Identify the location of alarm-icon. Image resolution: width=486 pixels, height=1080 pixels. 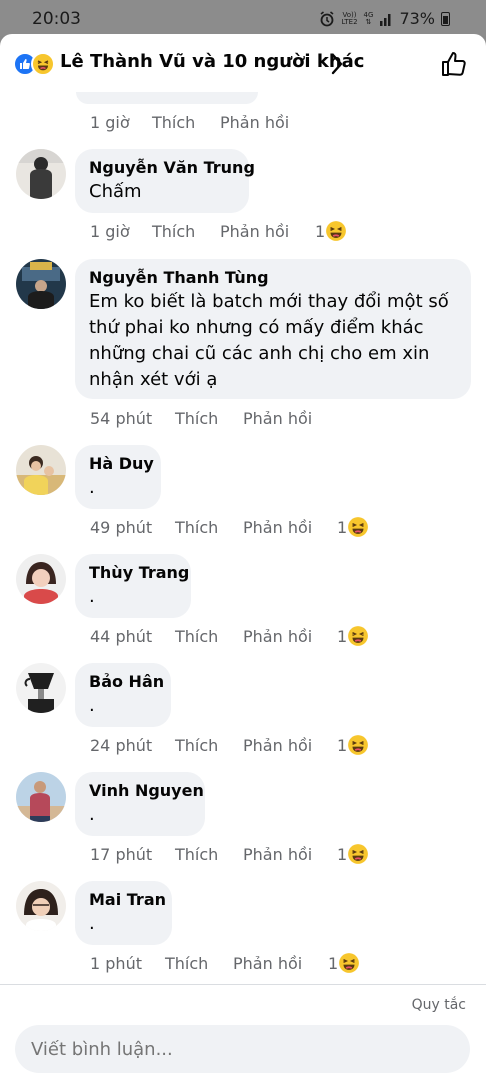
(327, 18).